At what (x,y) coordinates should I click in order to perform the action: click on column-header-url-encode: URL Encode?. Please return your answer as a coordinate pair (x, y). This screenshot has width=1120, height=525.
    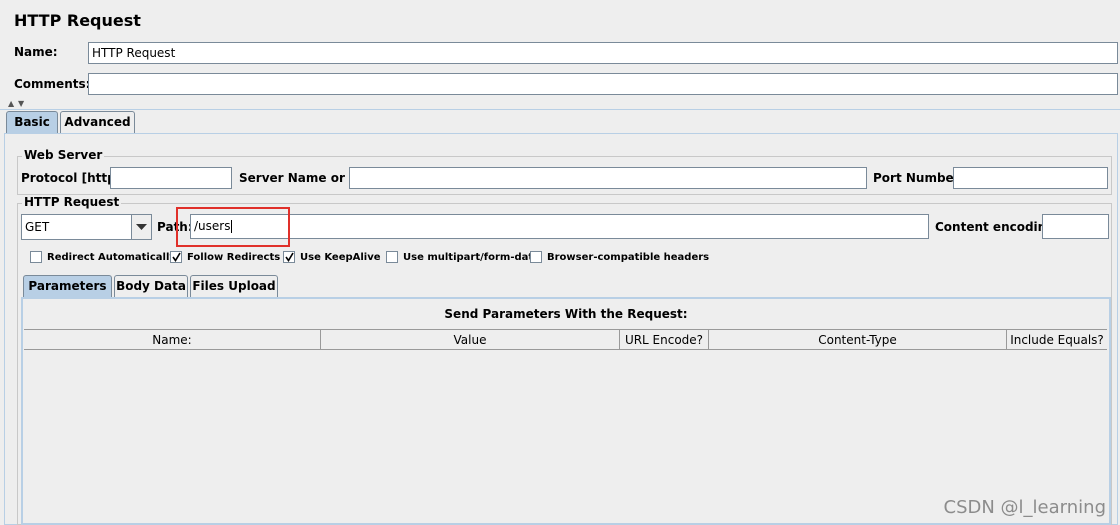
    Looking at the image, I should click on (664, 340).